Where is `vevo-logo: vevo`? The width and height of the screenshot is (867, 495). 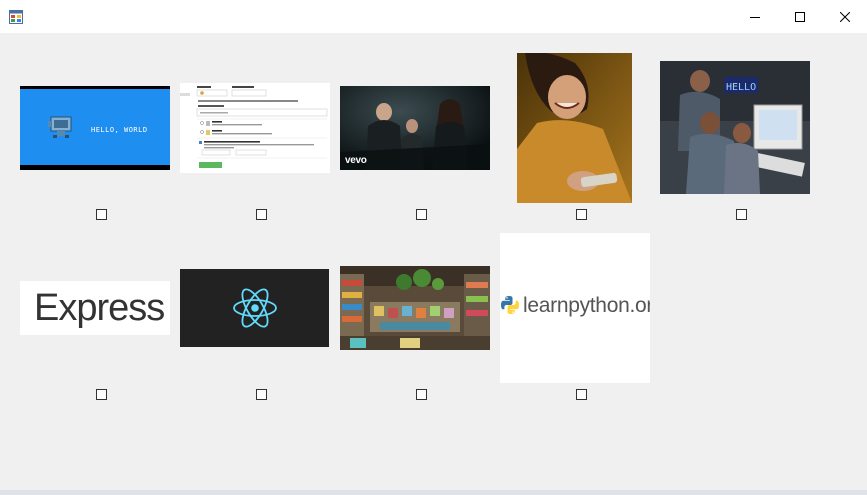
vevo-logo: vevo is located at coordinates (356, 160).